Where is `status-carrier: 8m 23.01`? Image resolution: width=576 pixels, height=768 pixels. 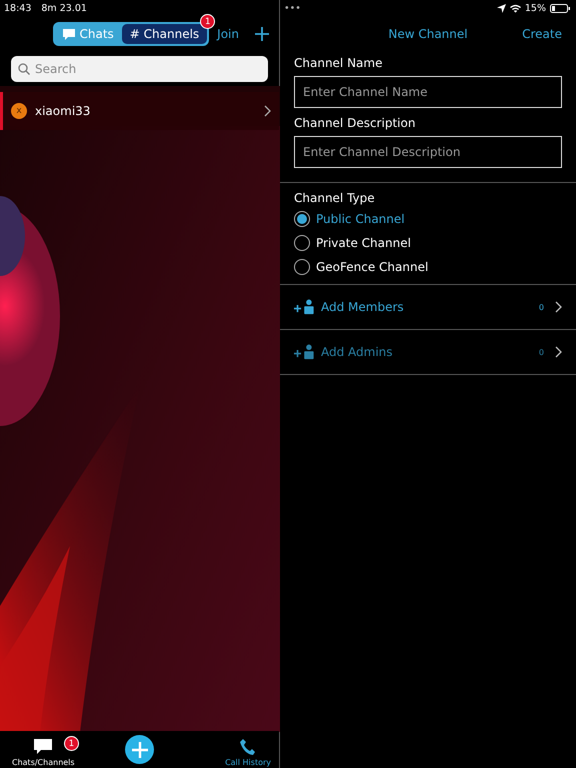
status-carrier: 8m 23.01 is located at coordinates (64, 8).